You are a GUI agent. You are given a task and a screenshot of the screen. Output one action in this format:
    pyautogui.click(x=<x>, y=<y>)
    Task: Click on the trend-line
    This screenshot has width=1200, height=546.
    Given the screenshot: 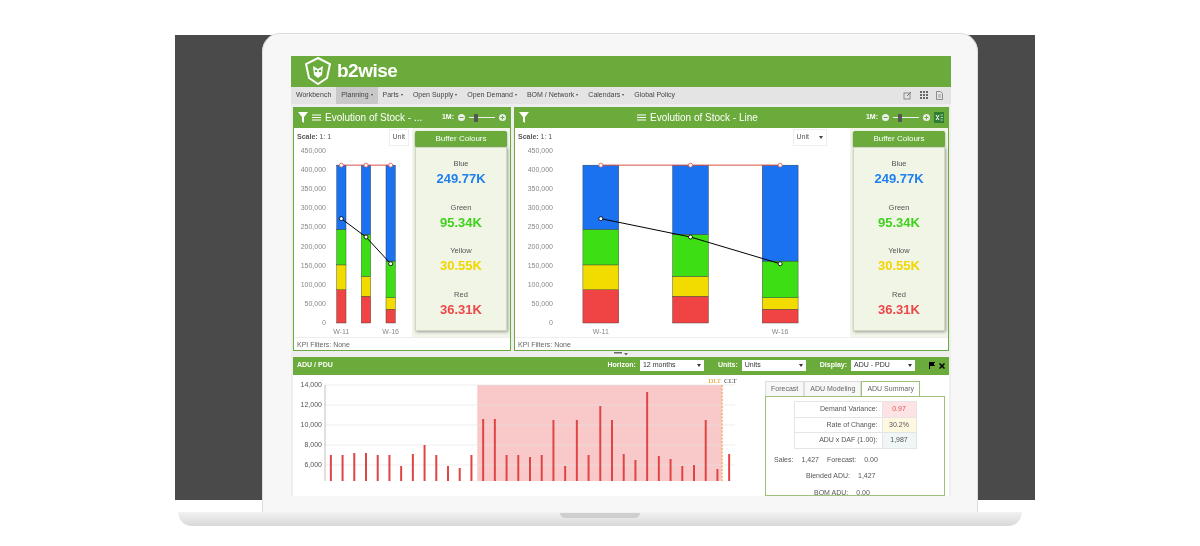 What is the action you would take?
    pyautogui.click(x=366, y=240)
    